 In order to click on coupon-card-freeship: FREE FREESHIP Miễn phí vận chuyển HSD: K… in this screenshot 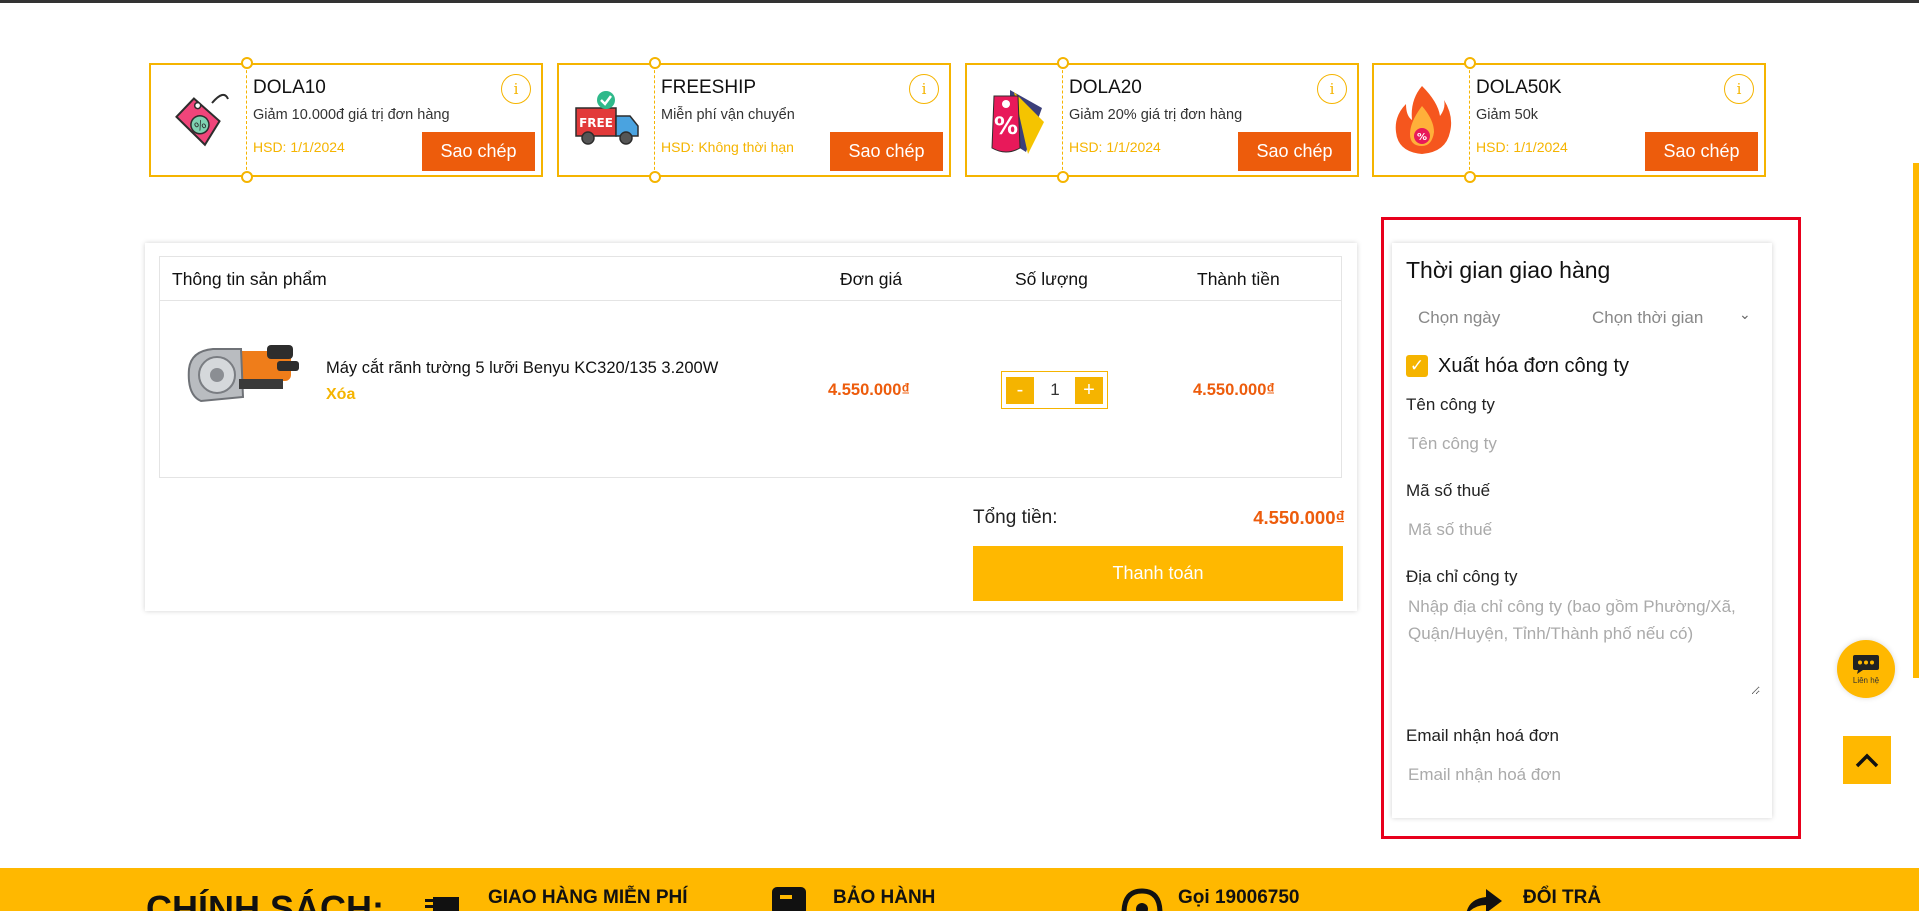, I will do `click(754, 120)`.